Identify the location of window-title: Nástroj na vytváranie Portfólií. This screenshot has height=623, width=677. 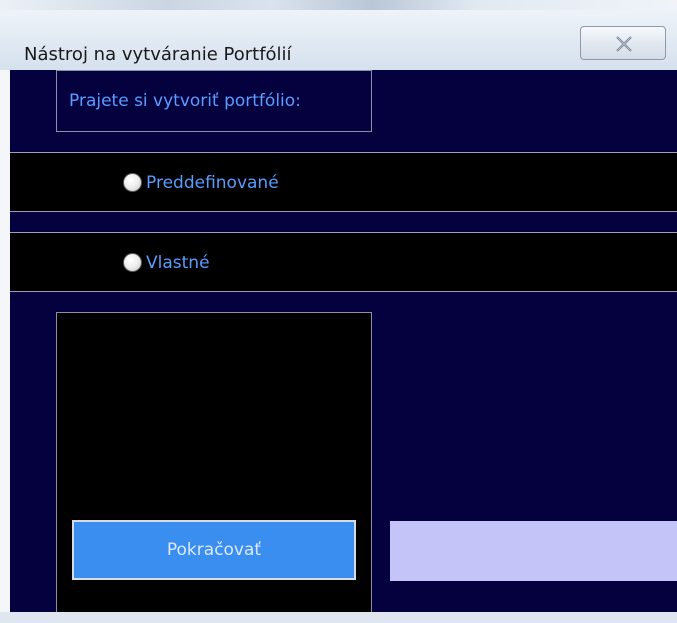
(158, 54).